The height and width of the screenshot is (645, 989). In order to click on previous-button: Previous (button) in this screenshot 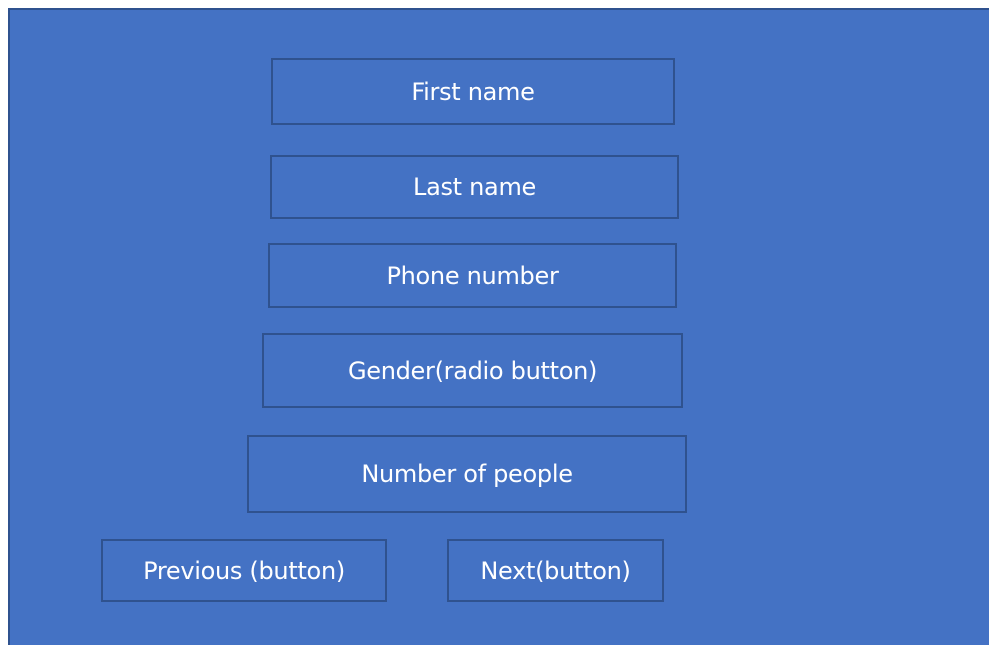, I will do `click(244, 570)`.